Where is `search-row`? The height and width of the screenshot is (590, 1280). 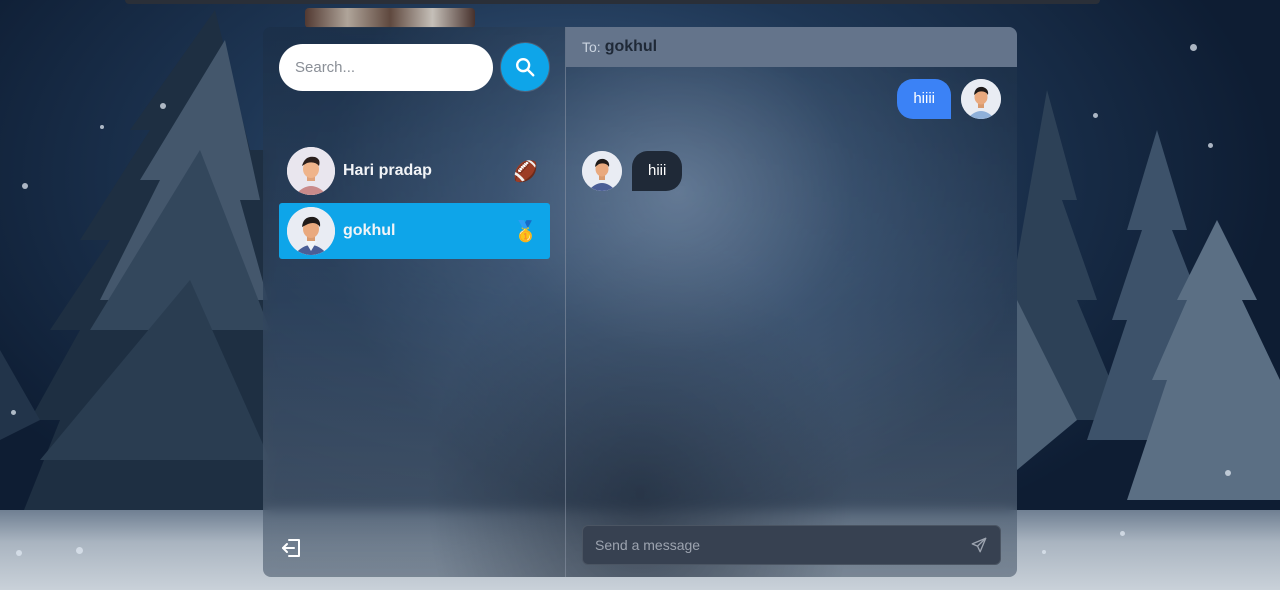
search-row is located at coordinates (414, 67).